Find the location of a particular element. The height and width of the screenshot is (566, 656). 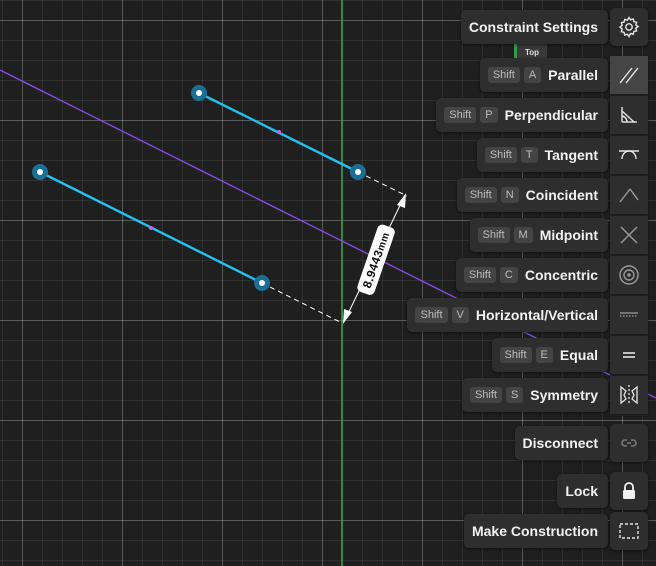

constraint-name: Concentric is located at coordinates (561, 275).